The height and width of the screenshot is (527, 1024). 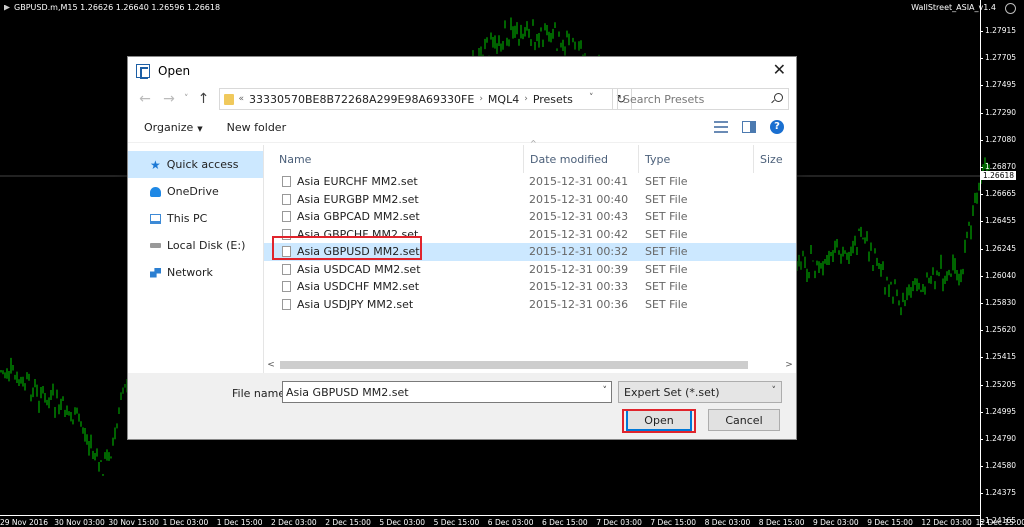 I want to click on change-view-icon, so click(x=721, y=127).